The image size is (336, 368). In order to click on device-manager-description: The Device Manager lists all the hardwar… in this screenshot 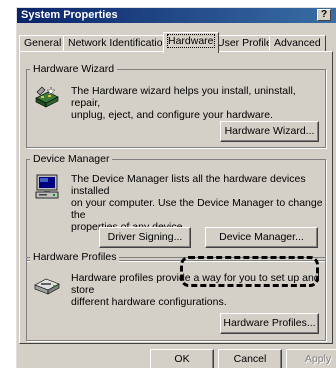, I will do `click(197, 203)`.